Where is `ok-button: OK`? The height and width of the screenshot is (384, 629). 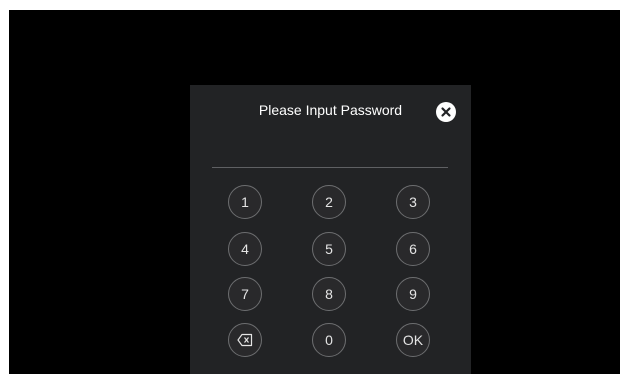
ok-button: OK is located at coordinates (413, 340).